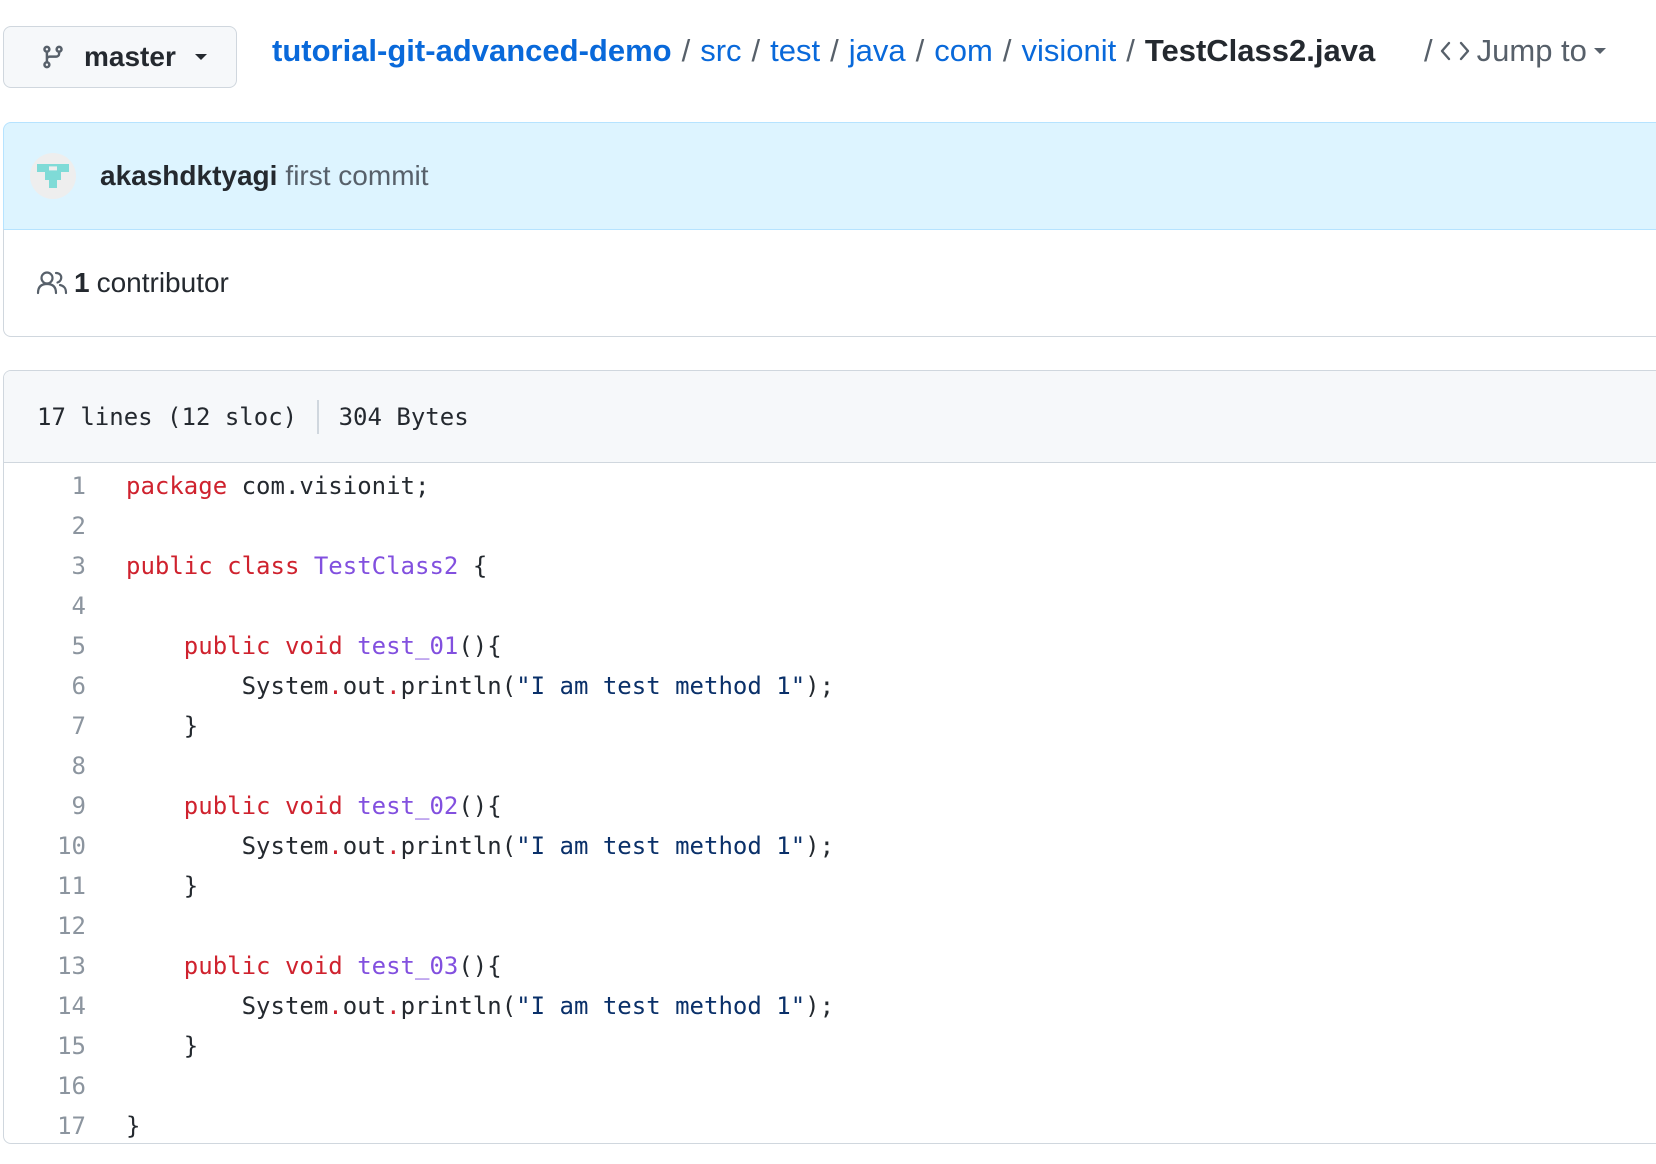 This screenshot has height=1164, width=1656. Describe the element at coordinates (356, 176) in the screenshot. I see `commit-message-link: first commit` at that location.